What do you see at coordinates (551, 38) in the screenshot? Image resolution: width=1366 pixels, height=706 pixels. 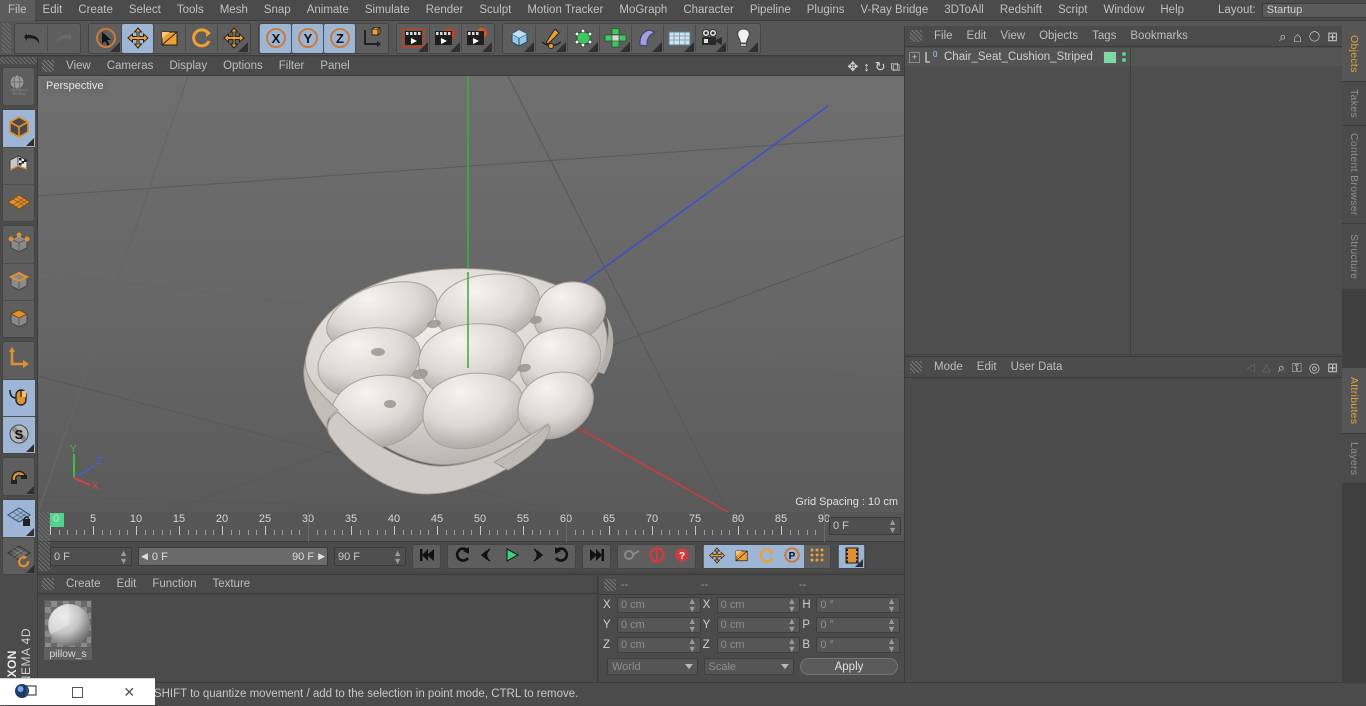 I see `add-spline-button` at bounding box center [551, 38].